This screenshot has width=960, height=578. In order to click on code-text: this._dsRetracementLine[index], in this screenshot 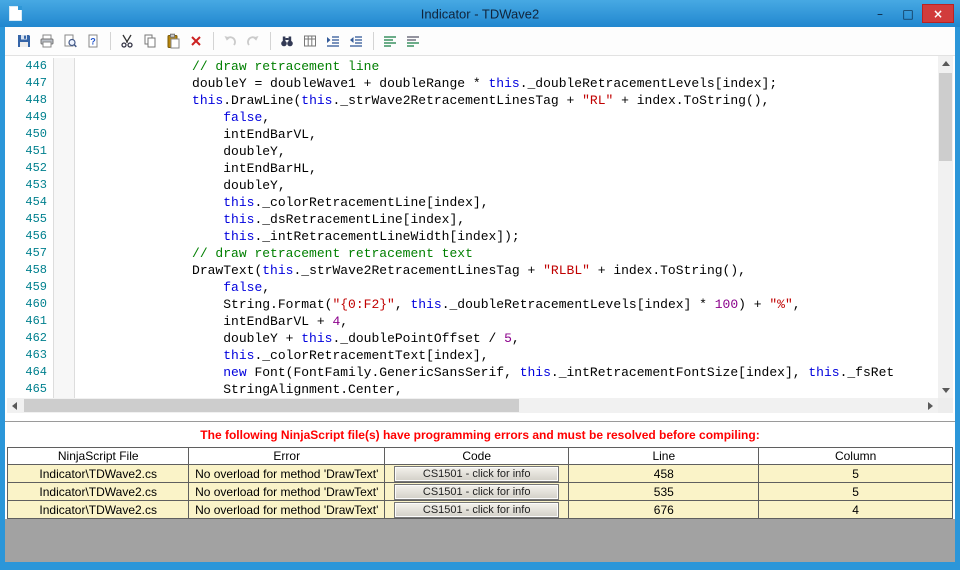, I will do `click(344, 219)`.